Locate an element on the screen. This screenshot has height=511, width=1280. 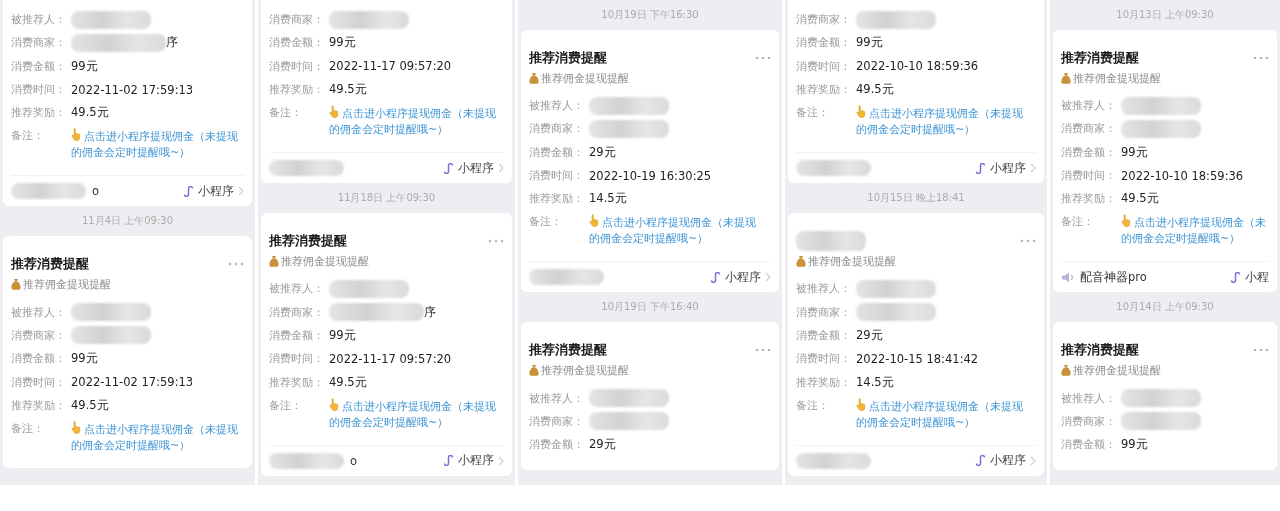
field-value: 2022-10-15 18:41:42 is located at coordinates (917, 358).